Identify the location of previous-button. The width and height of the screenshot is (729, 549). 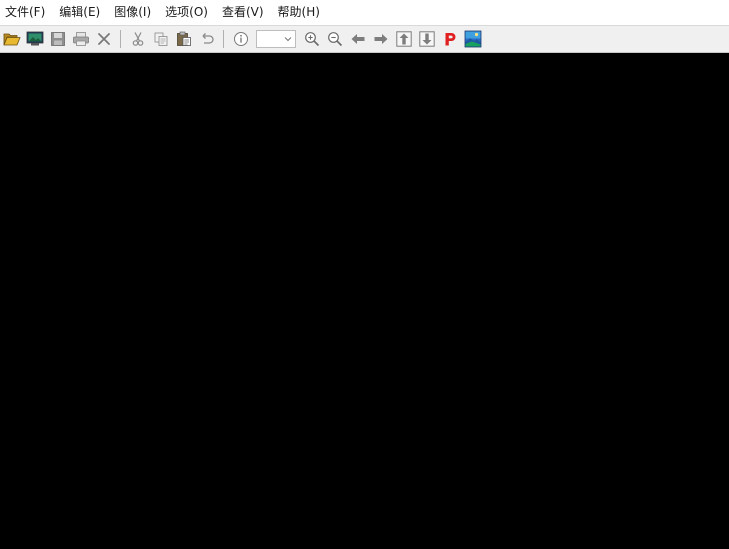
(358, 39).